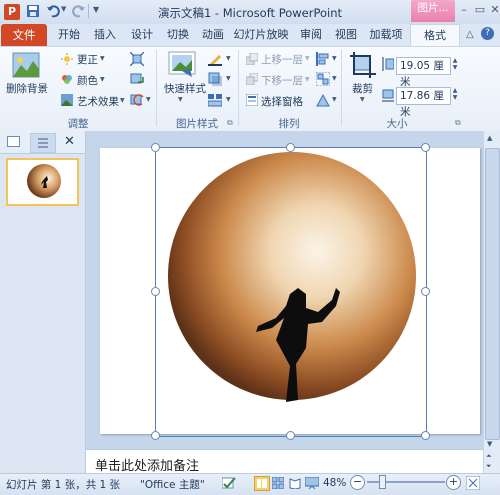  What do you see at coordinates (262, 483) in the screenshot?
I see `normal-view-icon` at bounding box center [262, 483].